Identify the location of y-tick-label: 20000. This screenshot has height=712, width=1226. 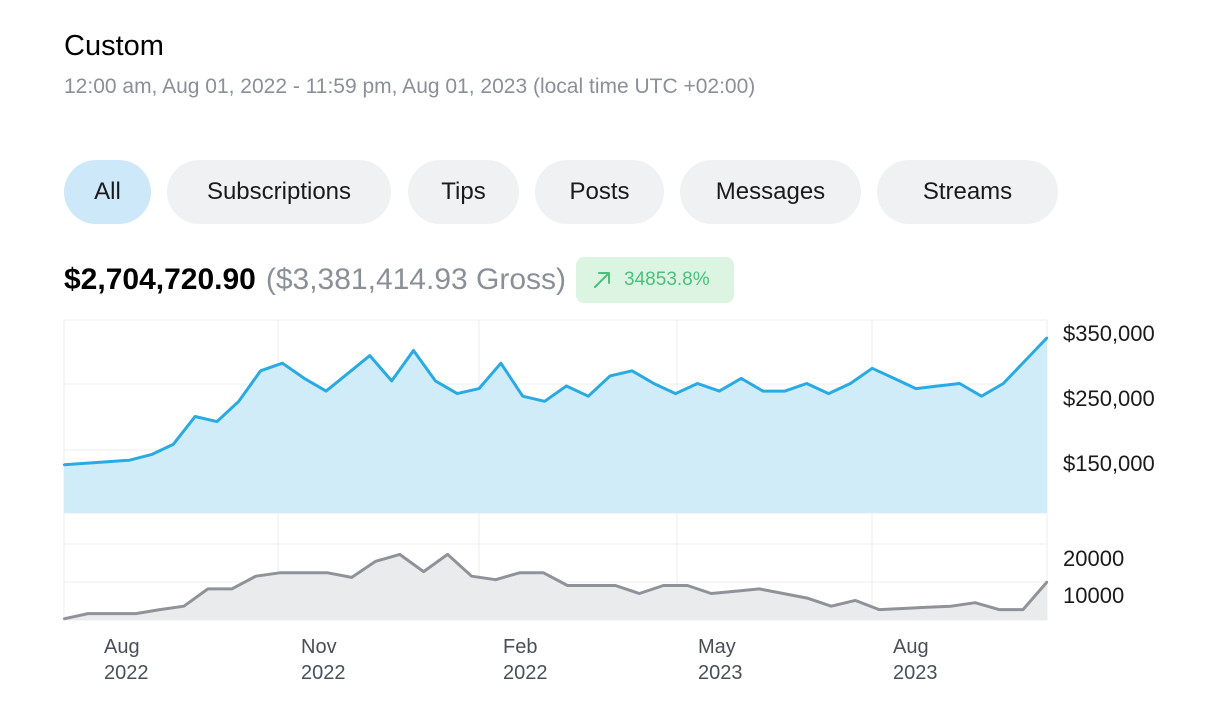
(1093, 558).